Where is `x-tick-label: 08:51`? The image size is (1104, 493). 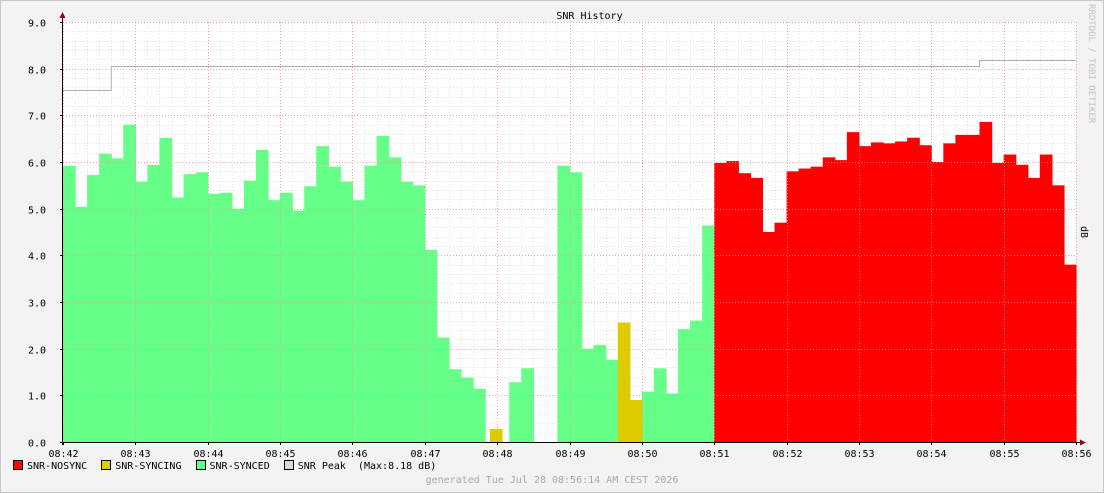 x-tick-label: 08:51 is located at coordinates (714, 454).